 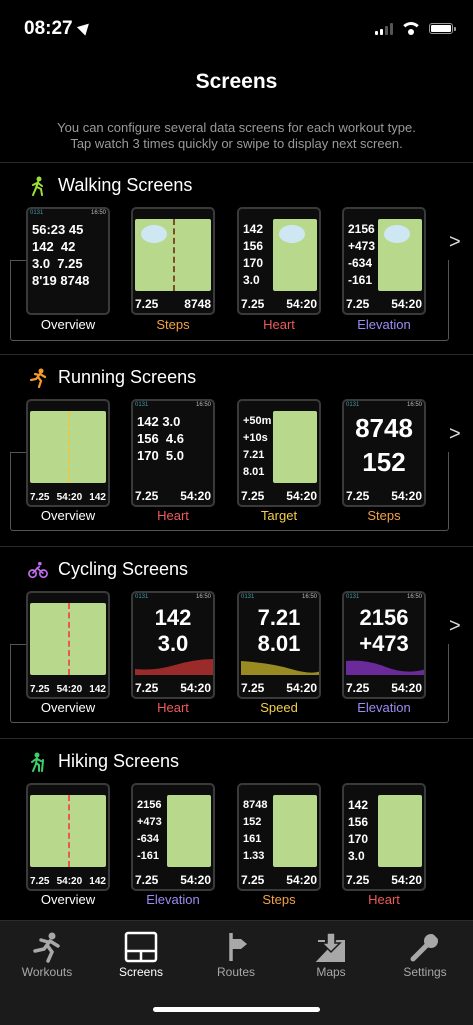 What do you see at coordinates (385, 667) in the screenshot?
I see `elevation-chart` at bounding box center [385, 667].